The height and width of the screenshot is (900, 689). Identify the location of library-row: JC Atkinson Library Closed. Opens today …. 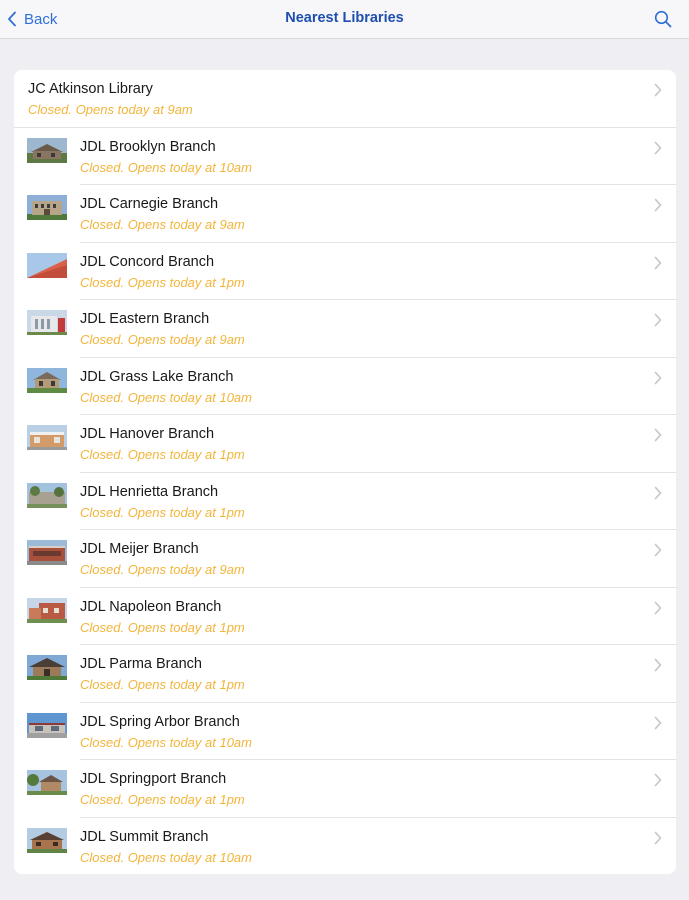
(345, 99).